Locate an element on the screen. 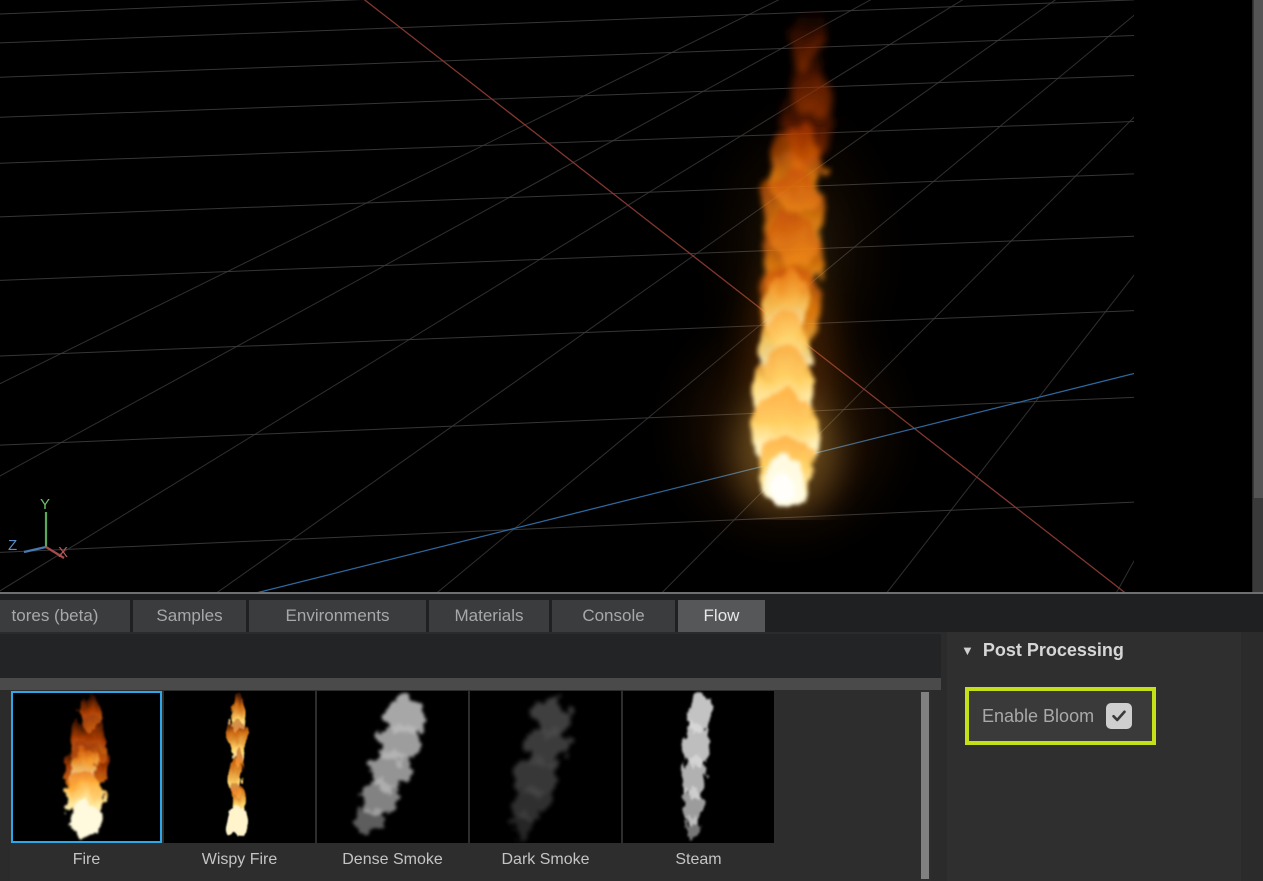  tab-label: tores (beta) is located at coordinates (55, 615).